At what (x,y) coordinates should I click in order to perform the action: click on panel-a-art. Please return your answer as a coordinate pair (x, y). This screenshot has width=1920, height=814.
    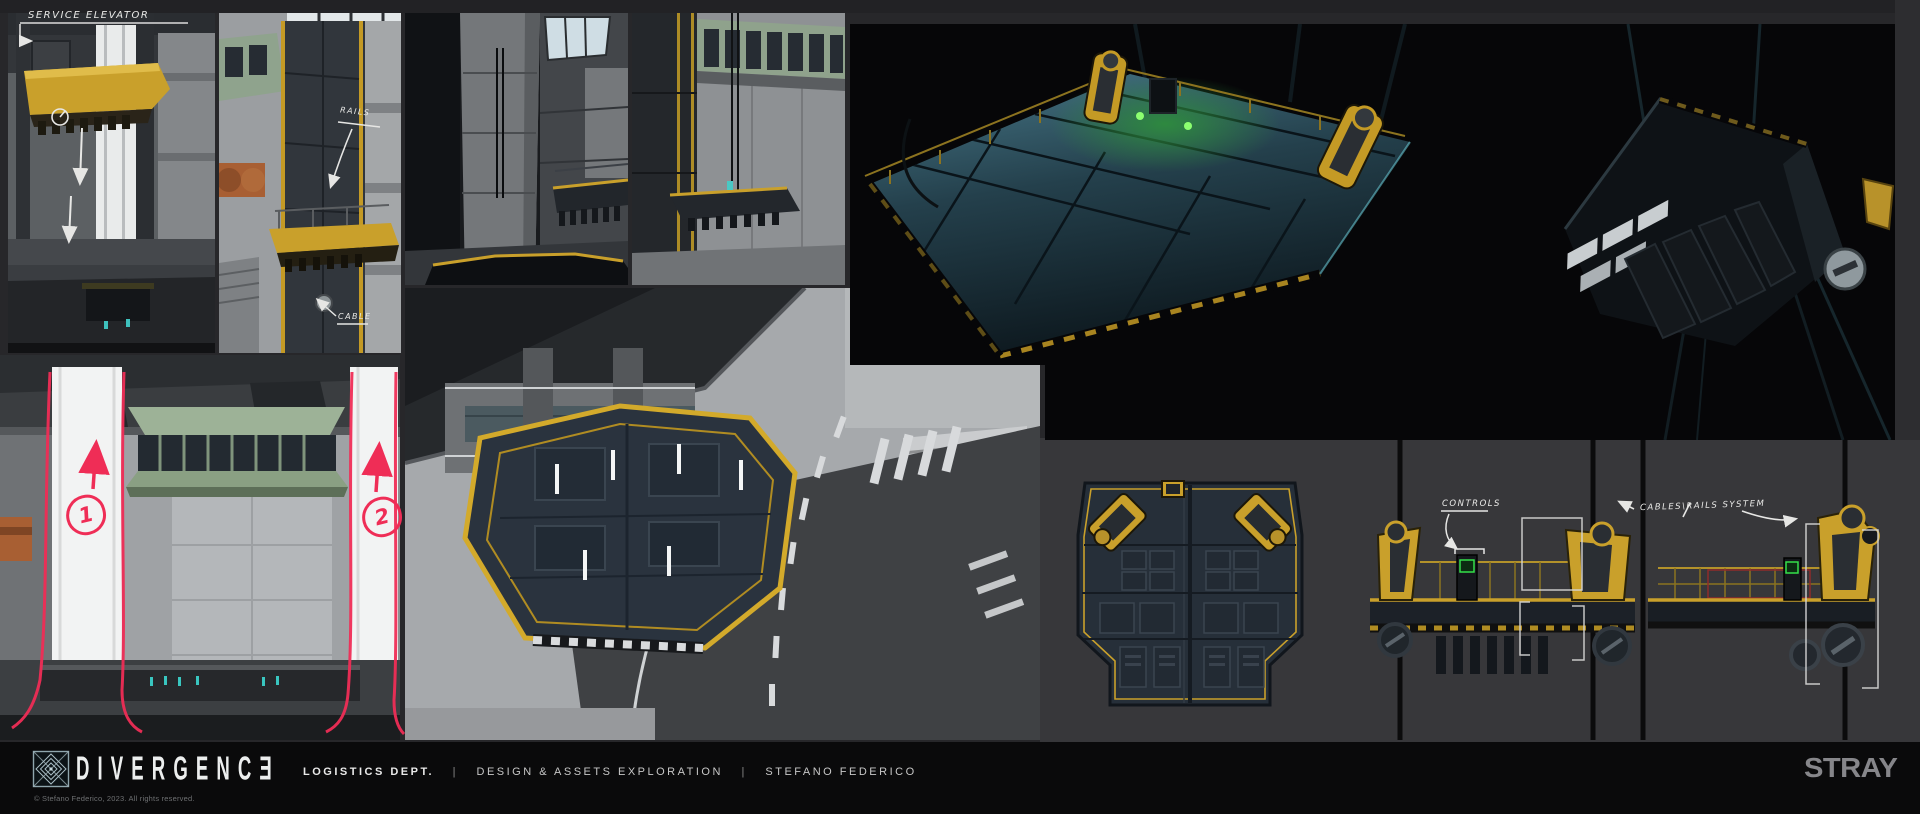
    Looking at the image, I should click on (111, 183).